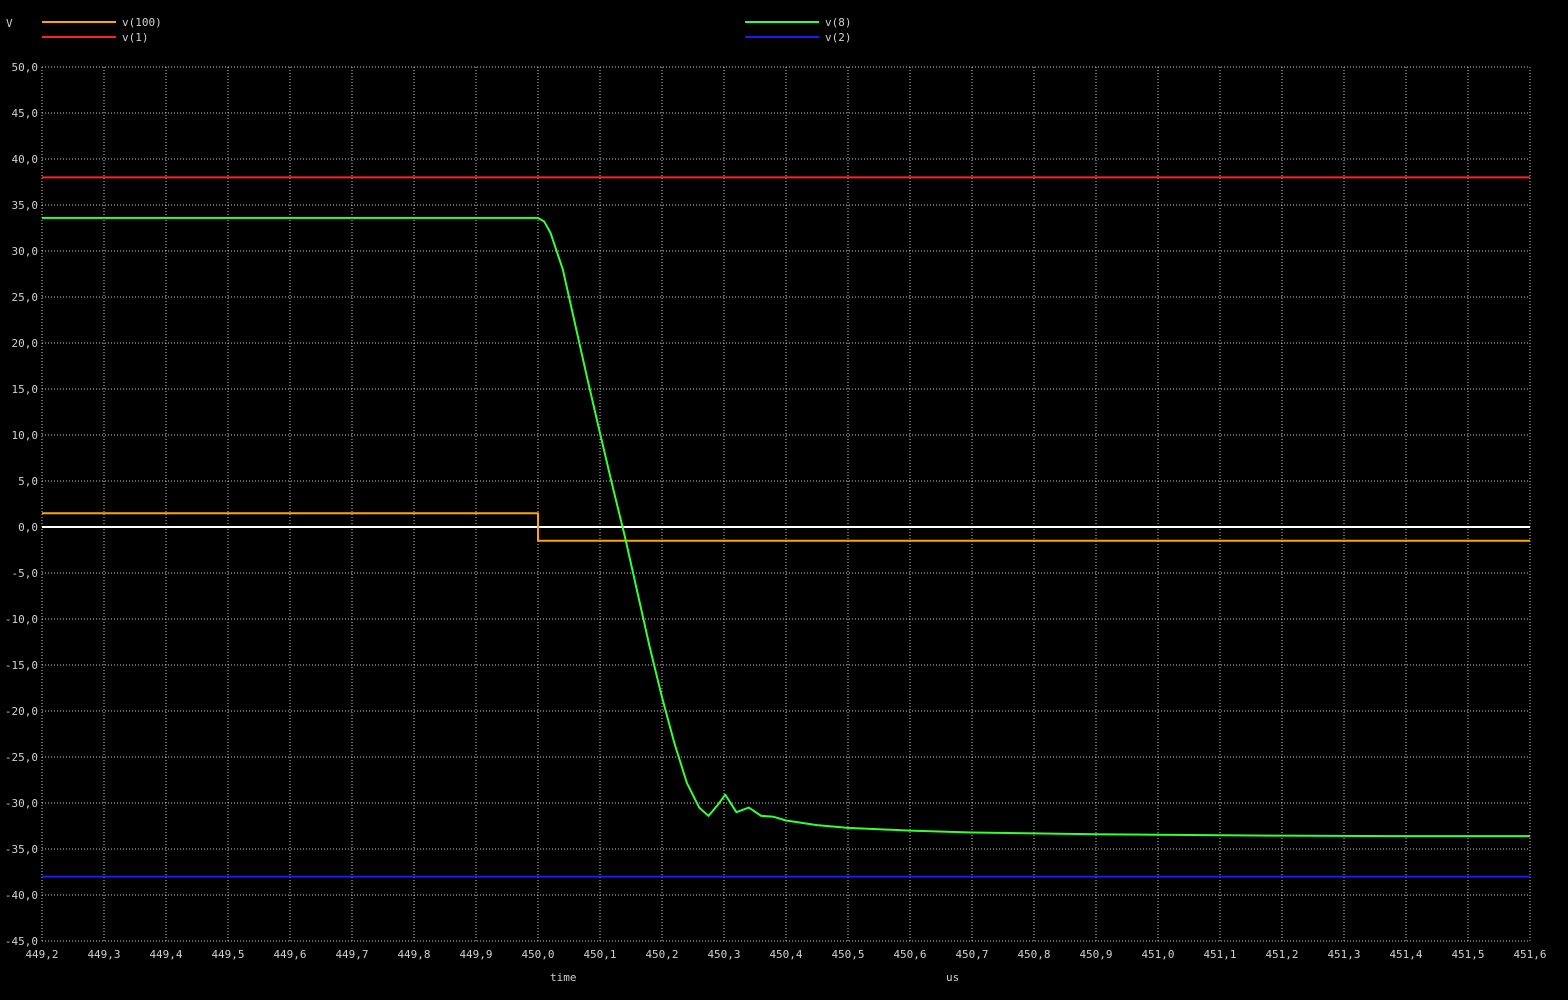 This screenshot has width=1568, height=1000. What do you see at coordinates (227, 954) in the screenshot?
I see `x-tick-label: 449,5` at bounding box center [227, 954].